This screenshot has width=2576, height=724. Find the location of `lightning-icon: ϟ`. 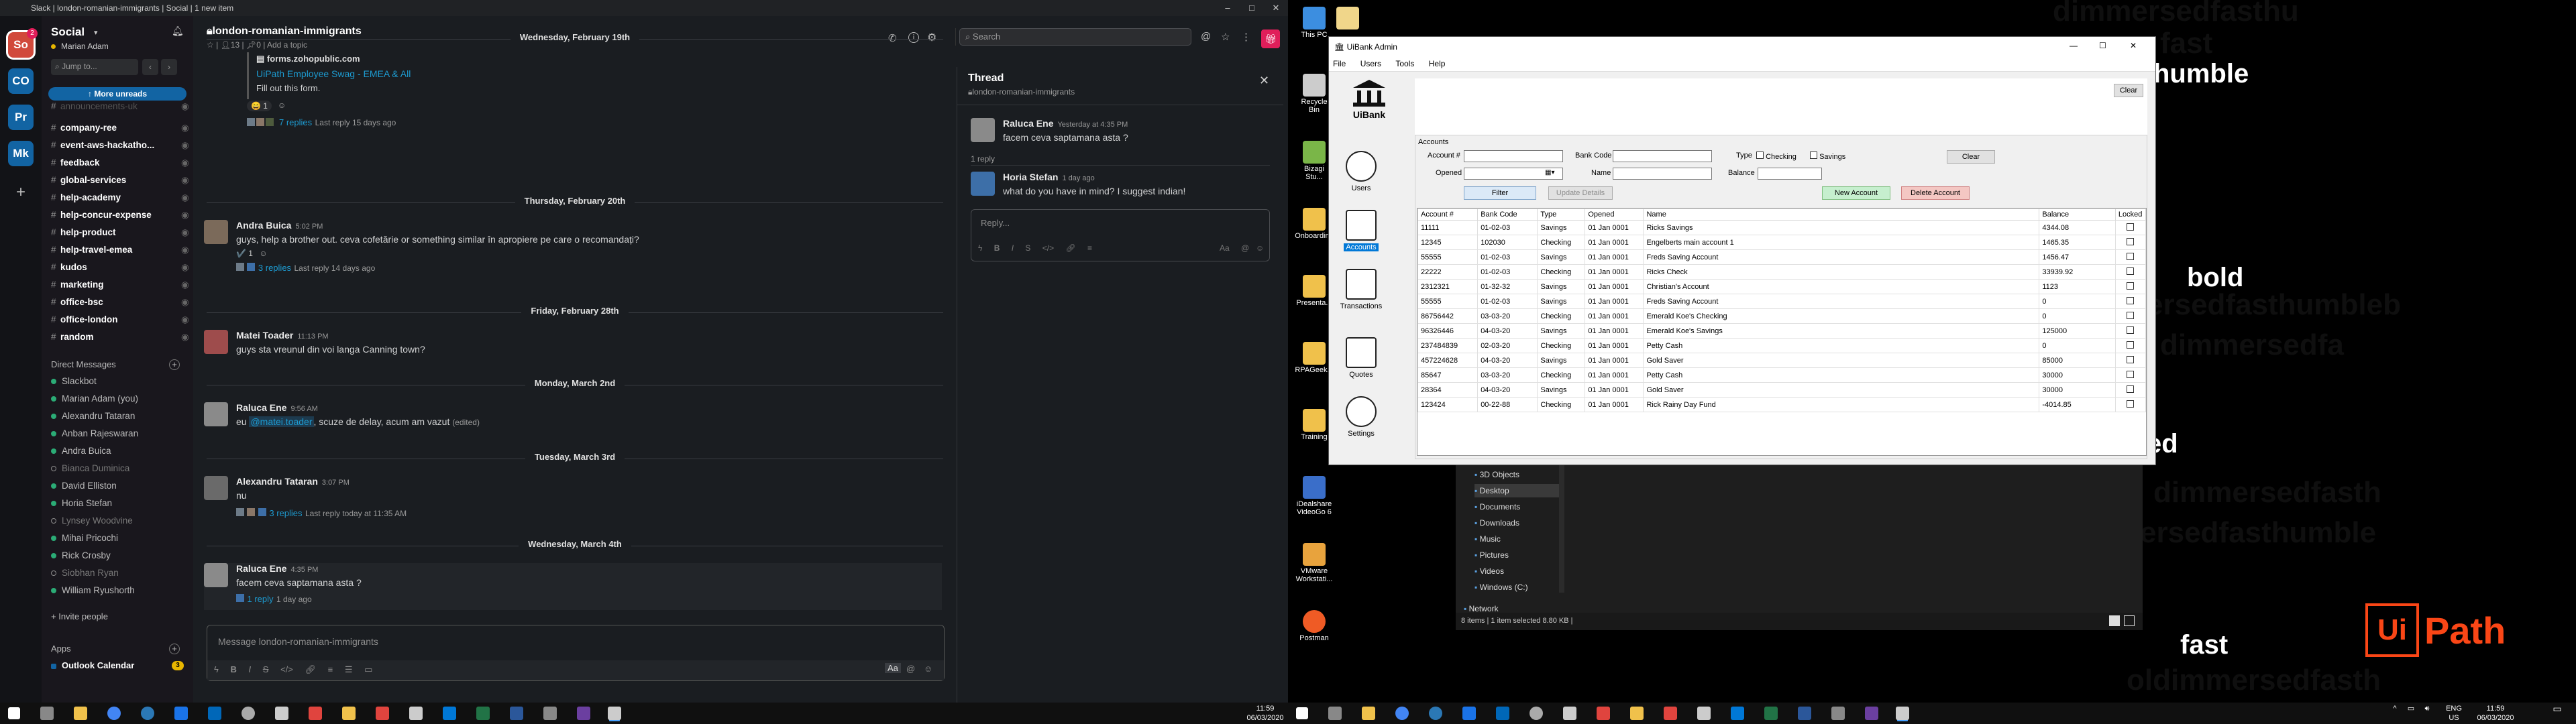

lightning-icon: ϟ is located at coordinates (216, 669).